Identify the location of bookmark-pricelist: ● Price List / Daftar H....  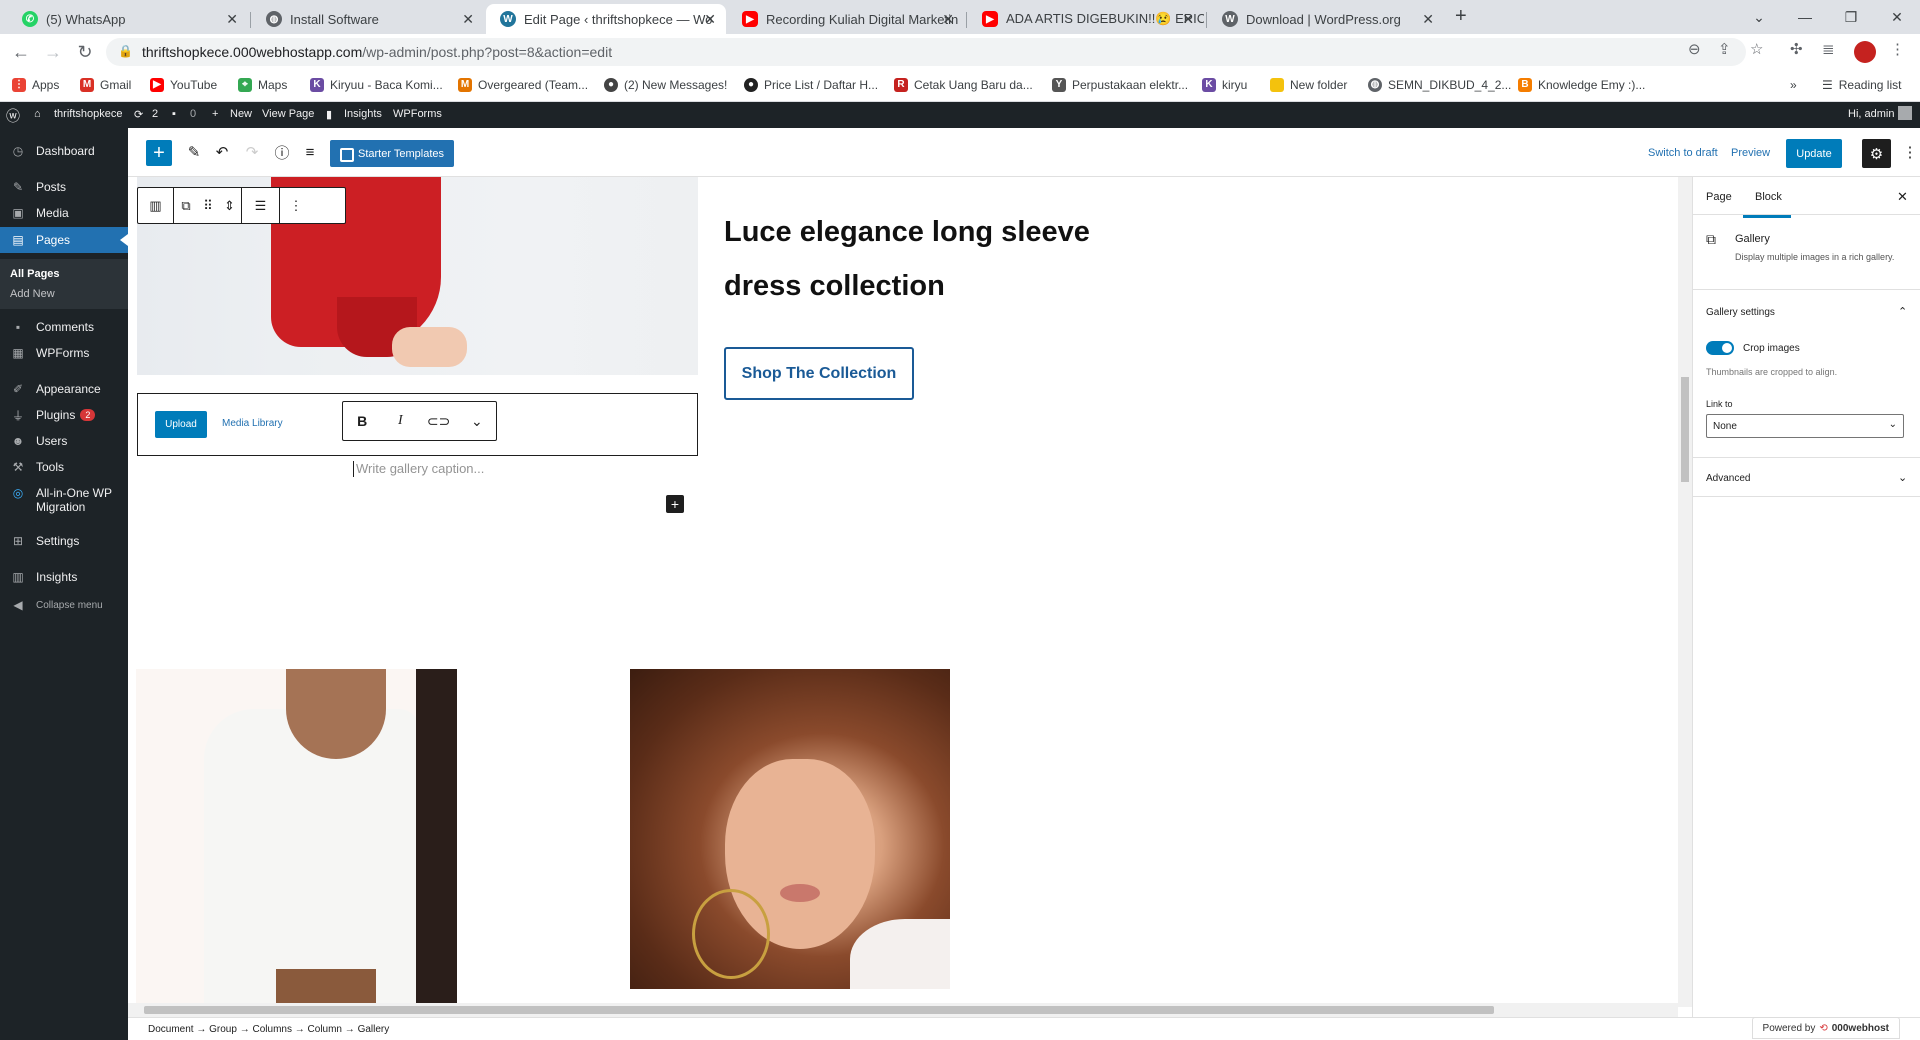
(811, 85).